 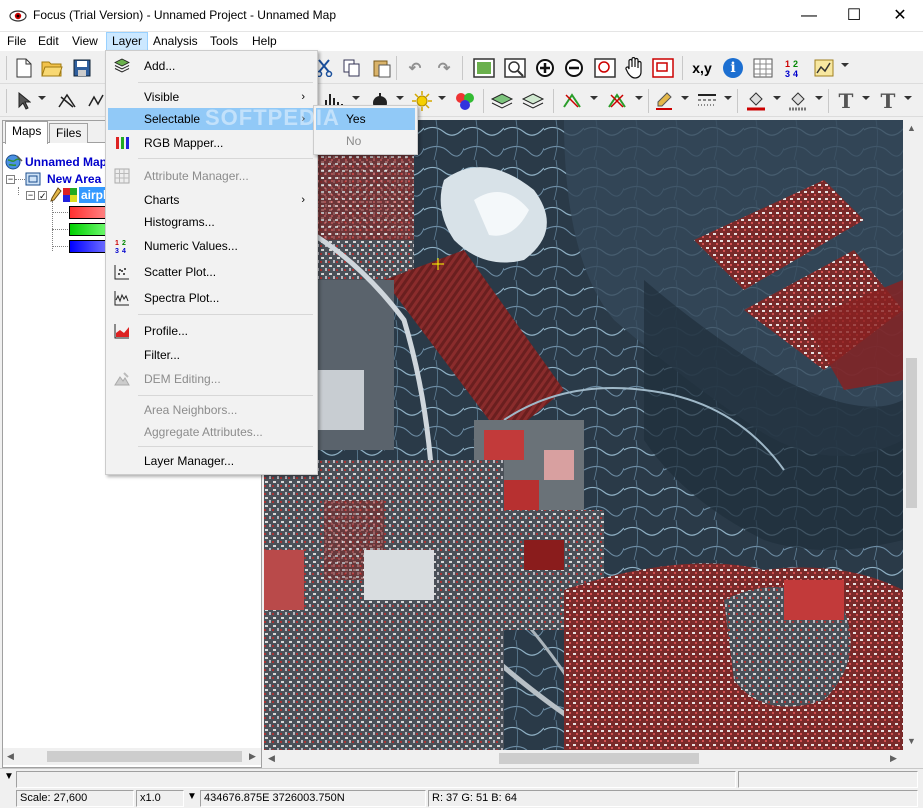 What do you see at coordinates (809, 16) in the screenshot?
I see `minimize-button: —` at bounding box center [809, 16].